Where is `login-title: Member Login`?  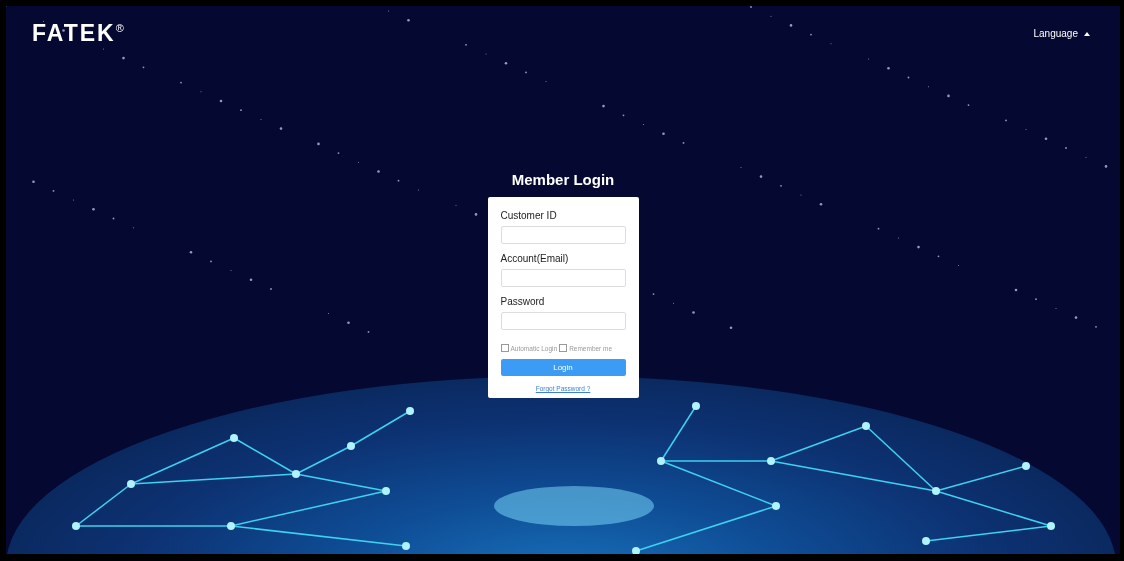
login-title: Member Login is located at coordinates (563, 179).